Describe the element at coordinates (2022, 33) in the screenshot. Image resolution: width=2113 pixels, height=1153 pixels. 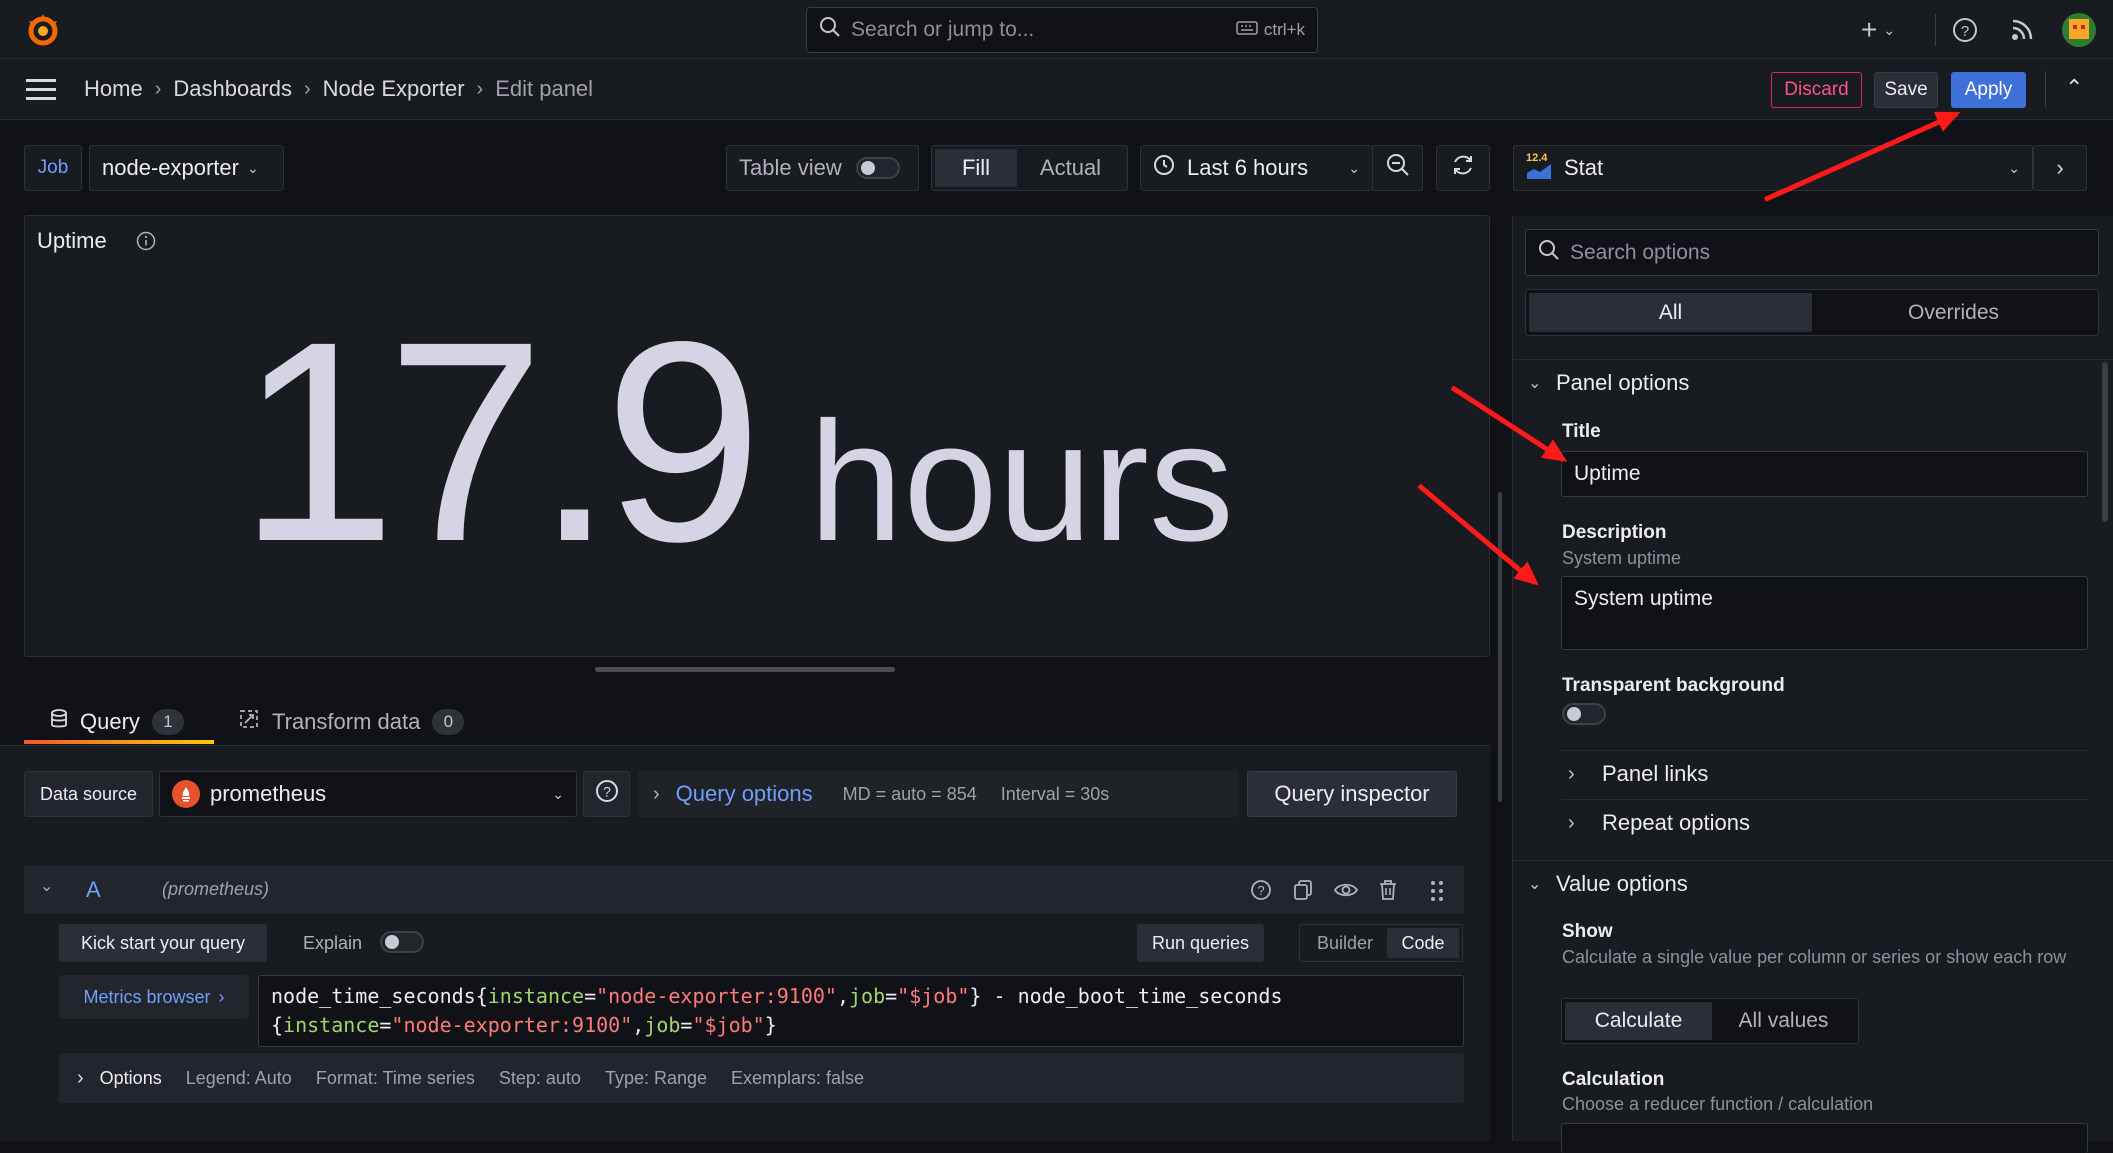
I see `news-feed-icon` at that location.